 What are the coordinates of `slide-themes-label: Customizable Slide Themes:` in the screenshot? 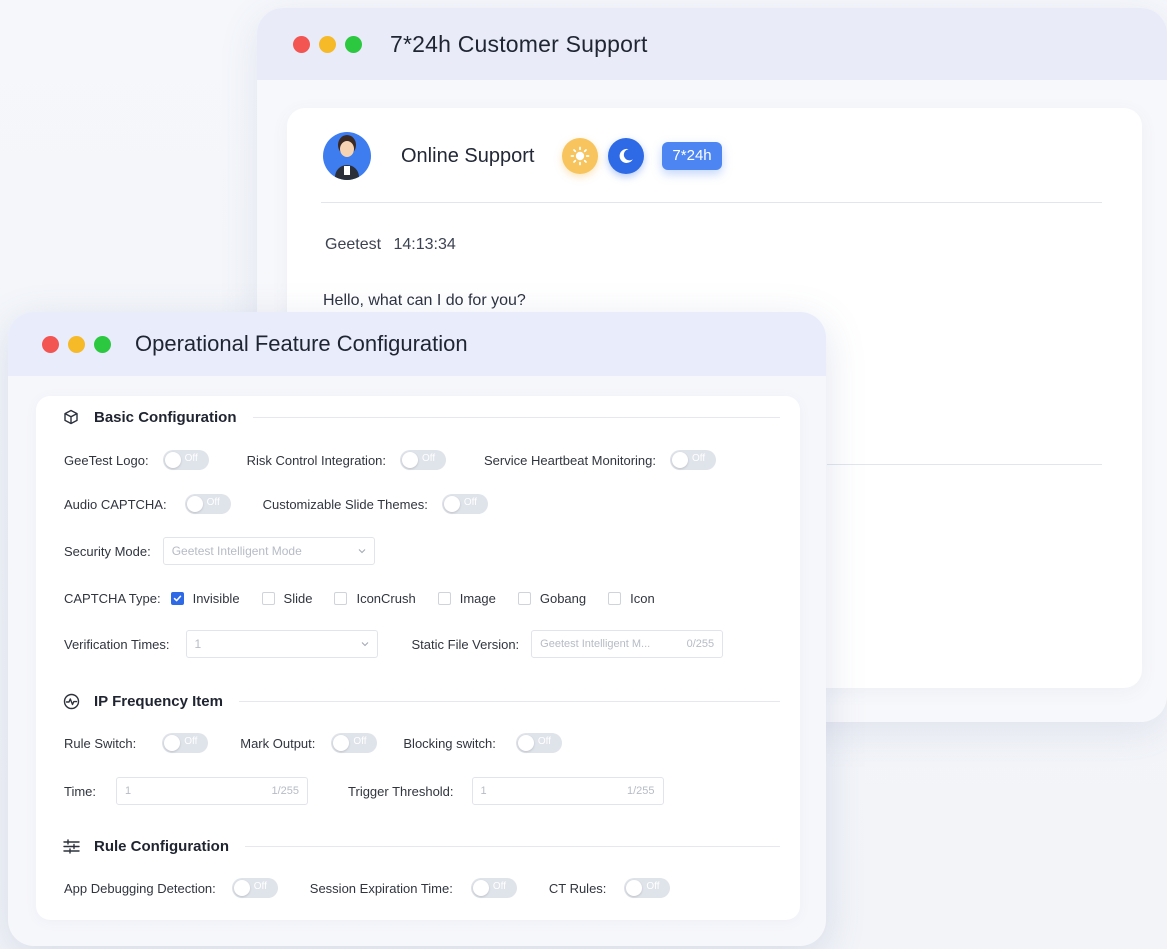 It's located at (345, 504).